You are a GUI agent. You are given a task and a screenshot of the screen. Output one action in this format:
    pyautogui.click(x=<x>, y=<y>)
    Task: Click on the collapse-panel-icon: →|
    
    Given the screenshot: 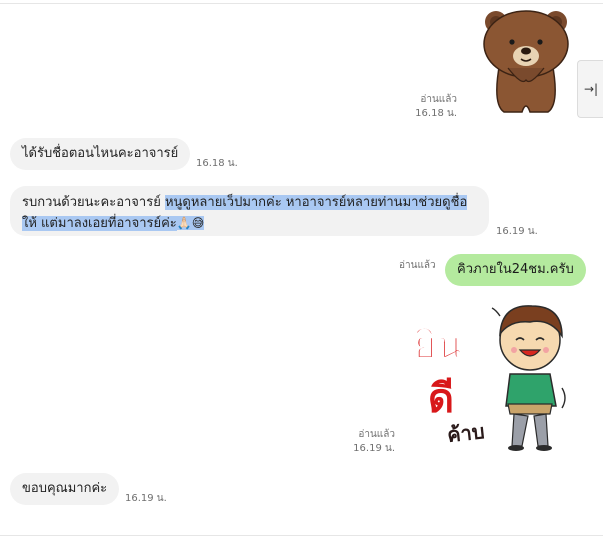 What is the action you would take?
    pyautogui.click(x=591, y=89)
    